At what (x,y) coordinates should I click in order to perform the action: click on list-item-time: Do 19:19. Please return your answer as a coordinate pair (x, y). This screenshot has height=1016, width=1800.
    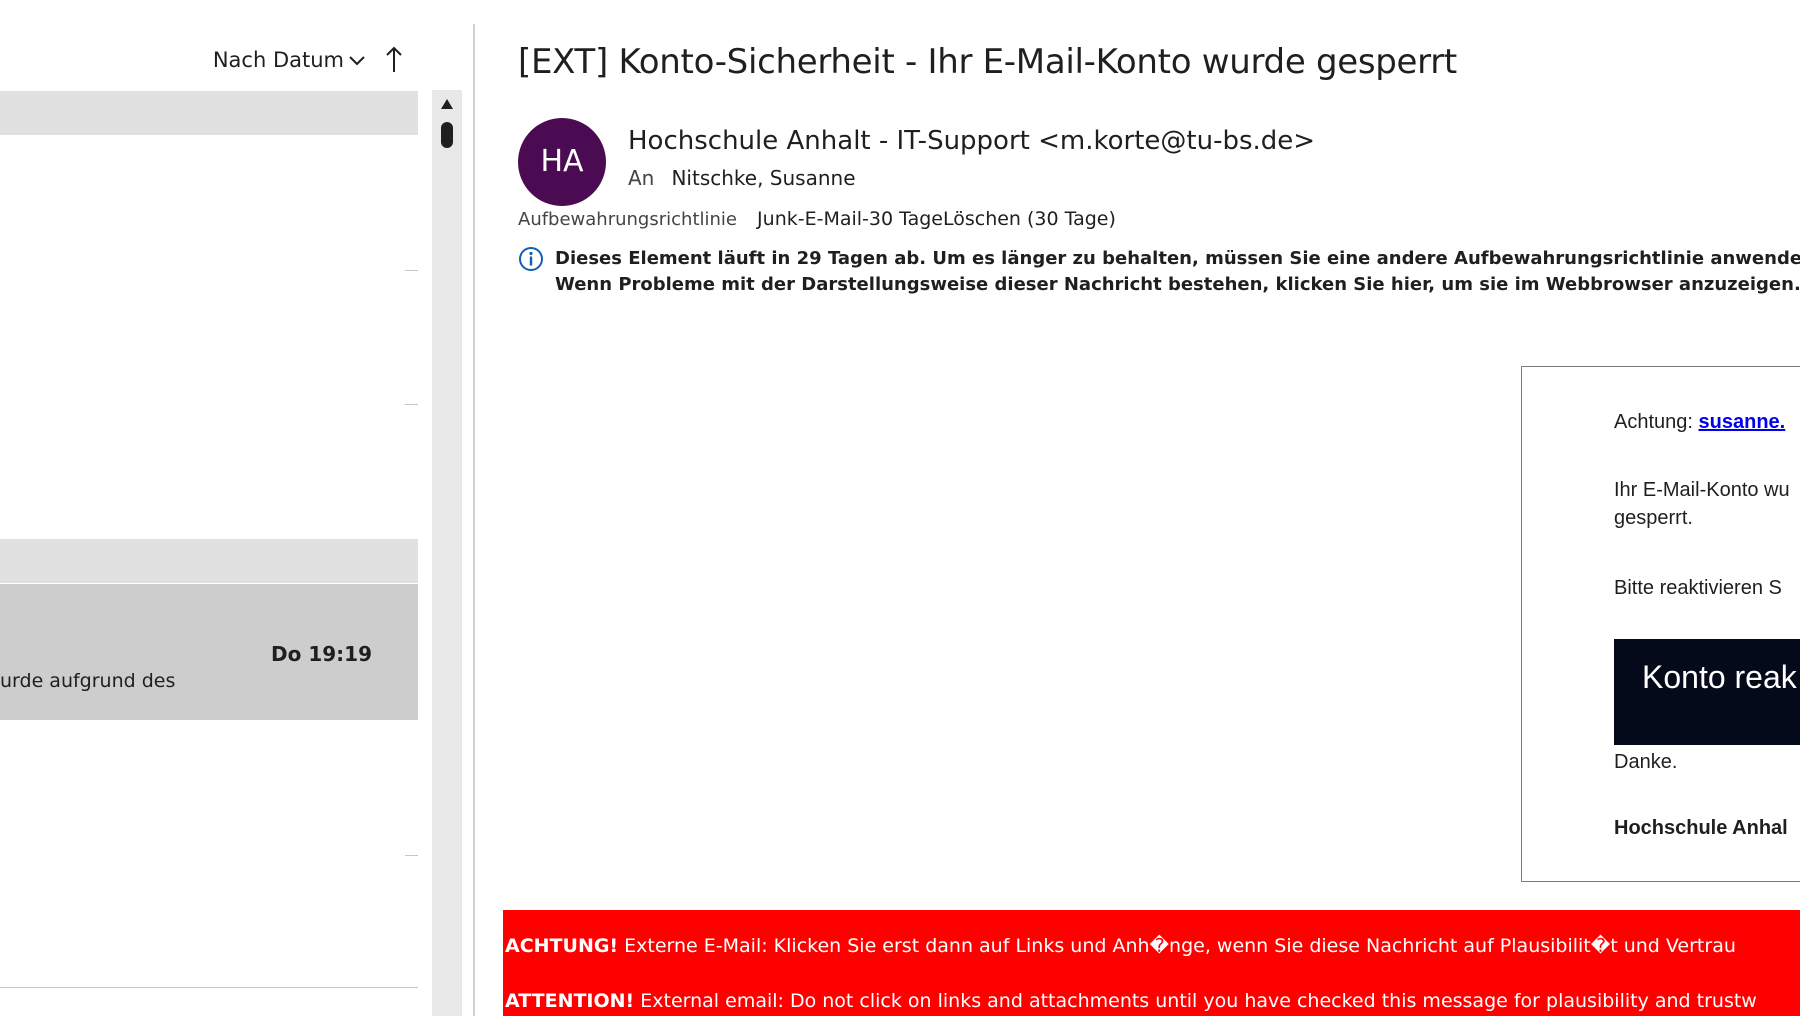
    Looking at the image, I should click on (321, 654).